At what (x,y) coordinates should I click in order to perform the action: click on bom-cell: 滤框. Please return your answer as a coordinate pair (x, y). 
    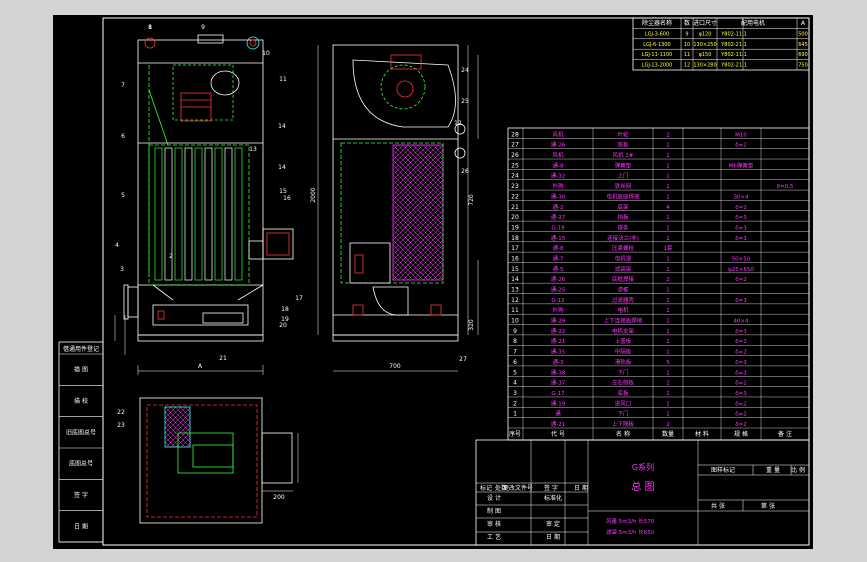
    Looking at the image, I should click on (623, 290).